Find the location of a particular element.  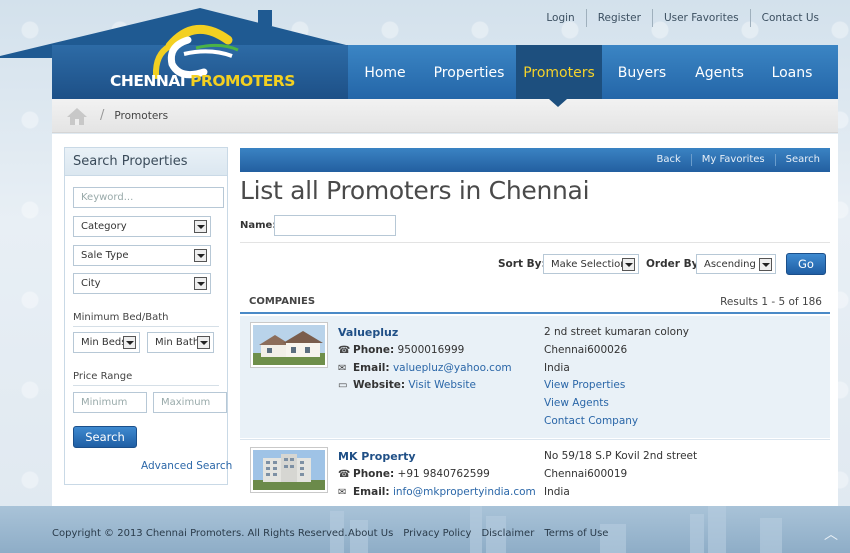

nav-home: Home is located at coordinates (385, 72).